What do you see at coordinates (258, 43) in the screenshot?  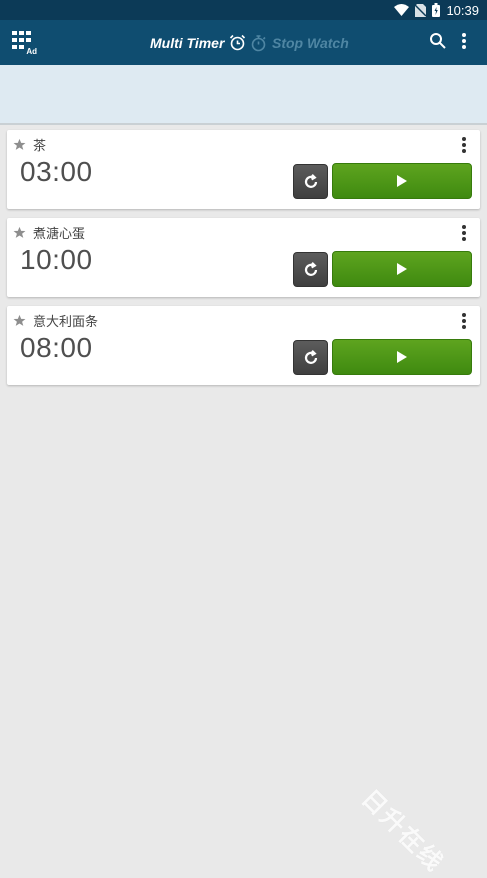 I see `stopwatch-icon` at bounding box center [258, 43].